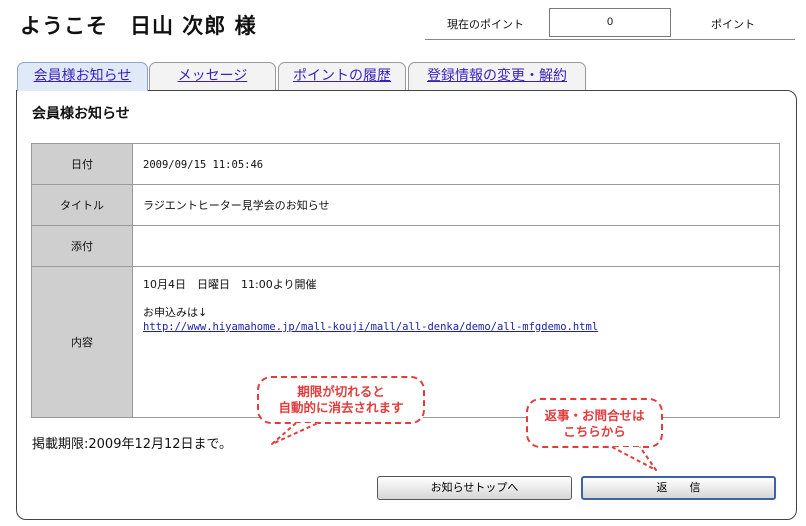 This screenshot has height=526, width=806. Describe the element at coordinates (132, 444) in the screenshot. I see `expiry-text: 掲載期限:2009年12月12日まで。` at that location.